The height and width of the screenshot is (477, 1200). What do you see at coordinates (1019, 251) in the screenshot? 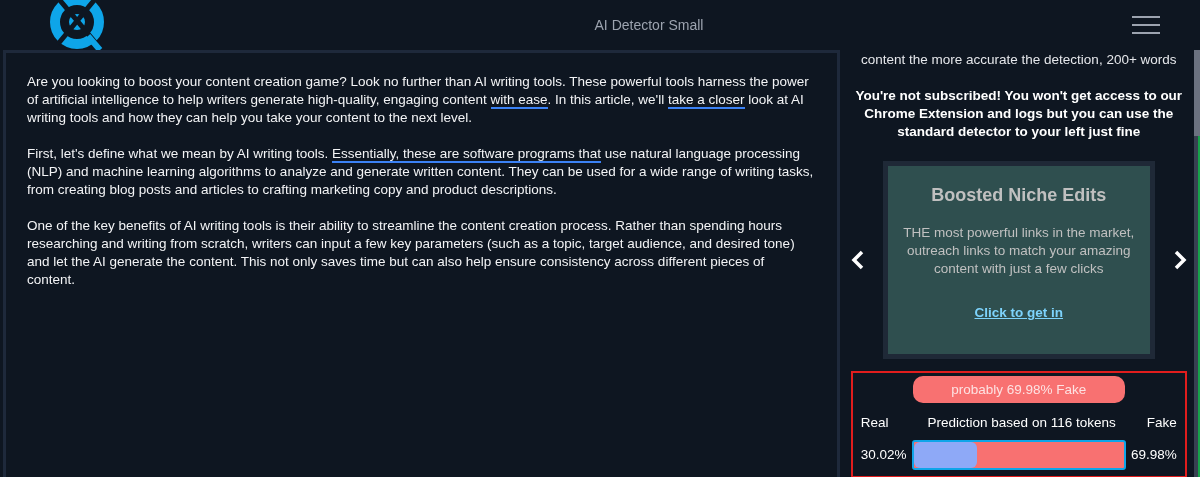
I see `ad-text: THE most powerful links in the market, outreach links to match your amazing content with just a few clicks` at bounding box center [1019, 251].